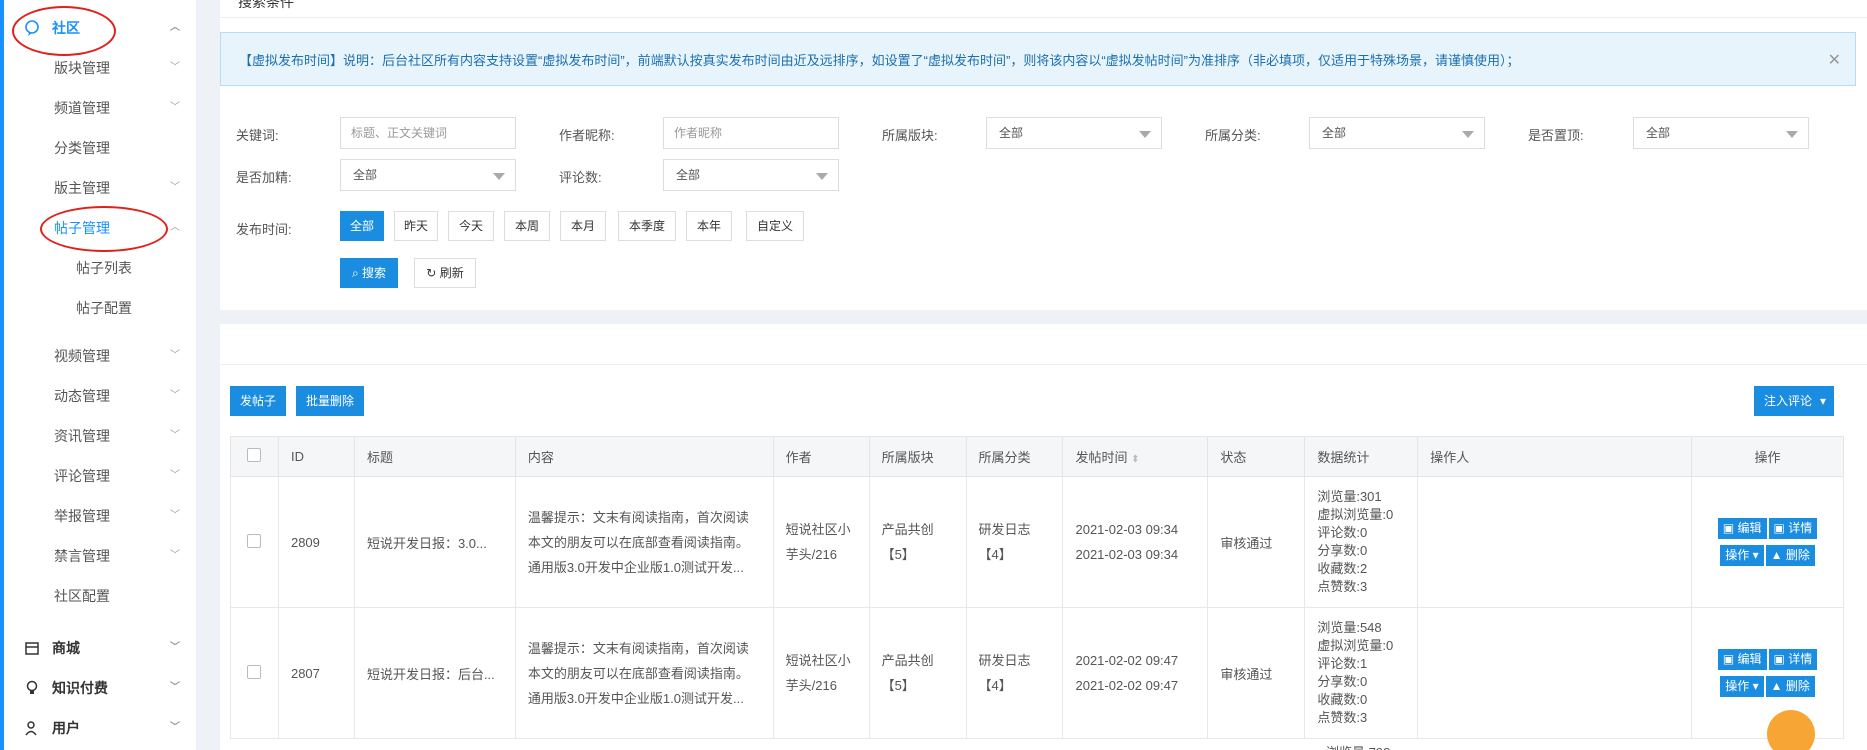 This screenshot has width=1867, height=750. I want to click on section-line: 【5】, so click(898, 685).